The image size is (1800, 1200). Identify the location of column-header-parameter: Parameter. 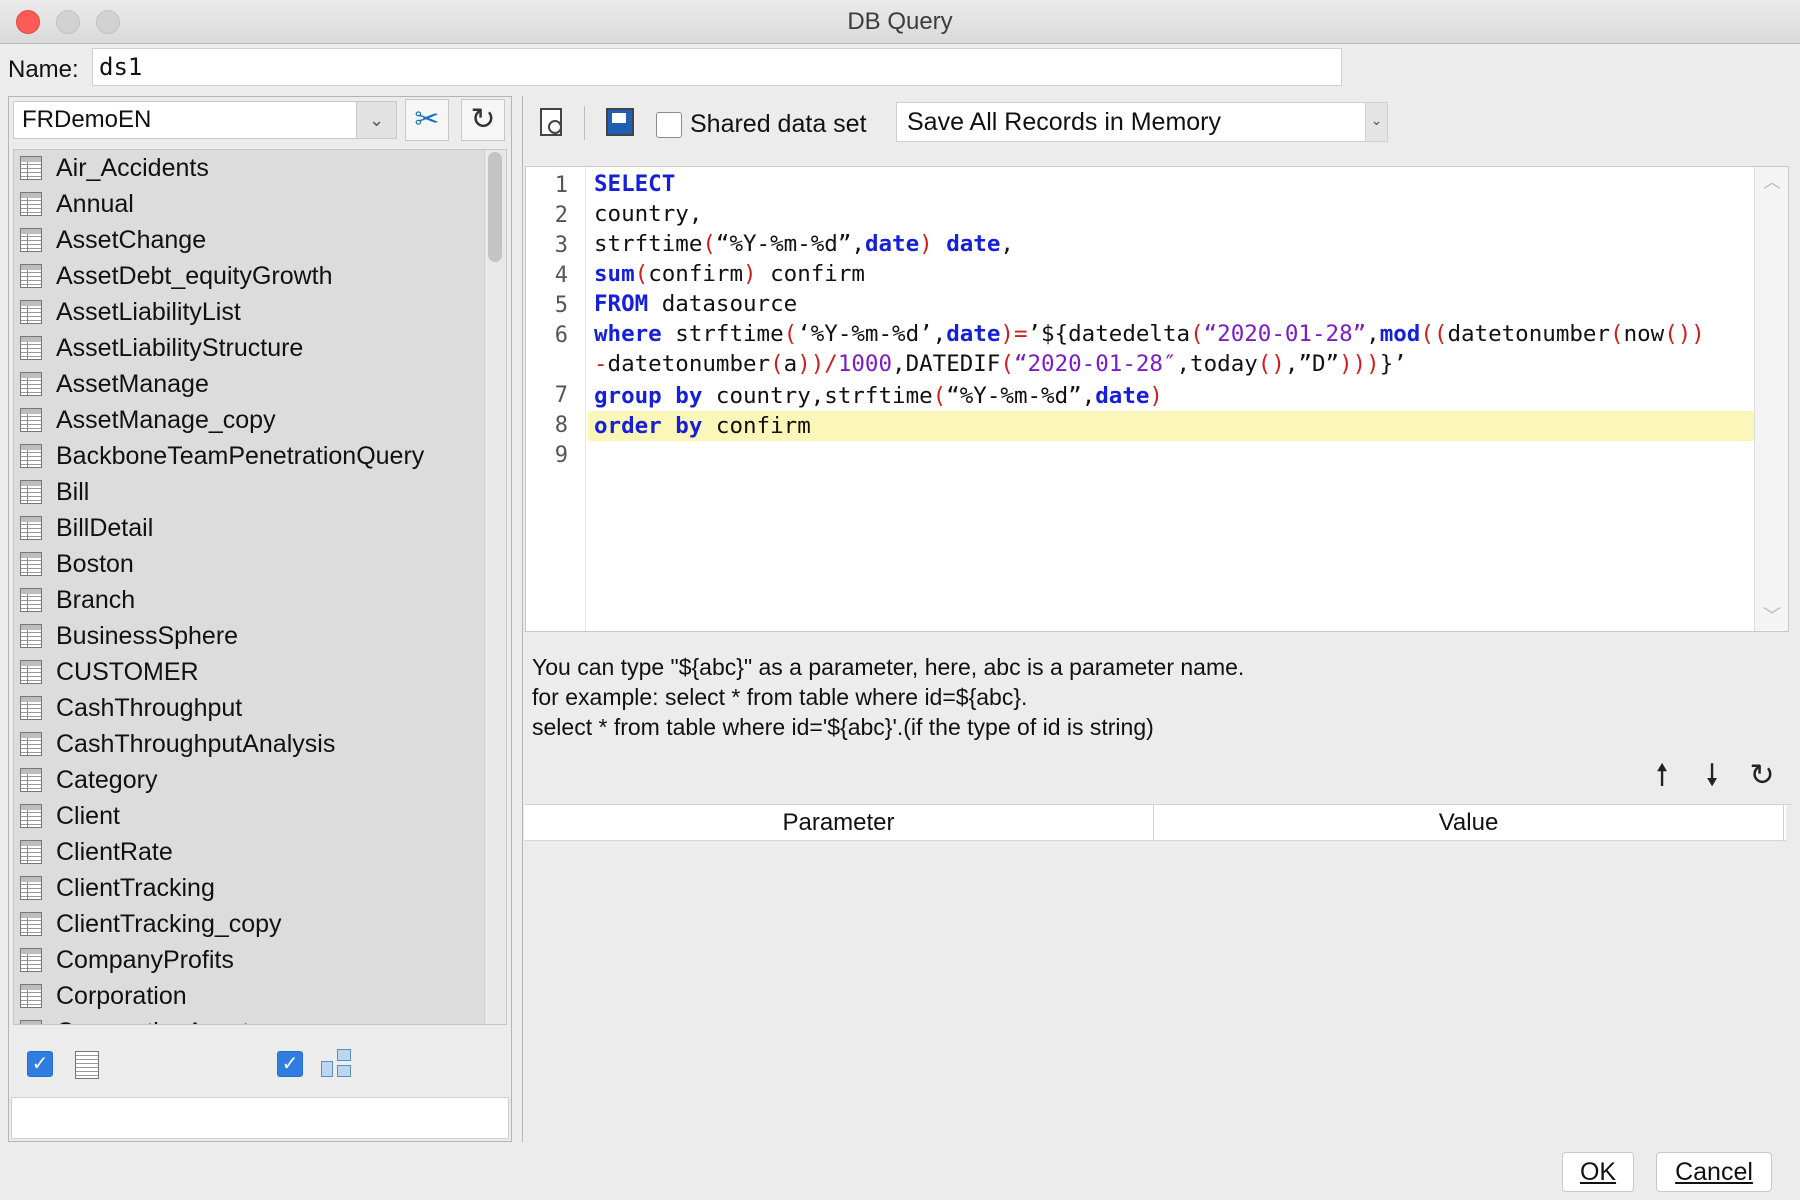
(839, 823).